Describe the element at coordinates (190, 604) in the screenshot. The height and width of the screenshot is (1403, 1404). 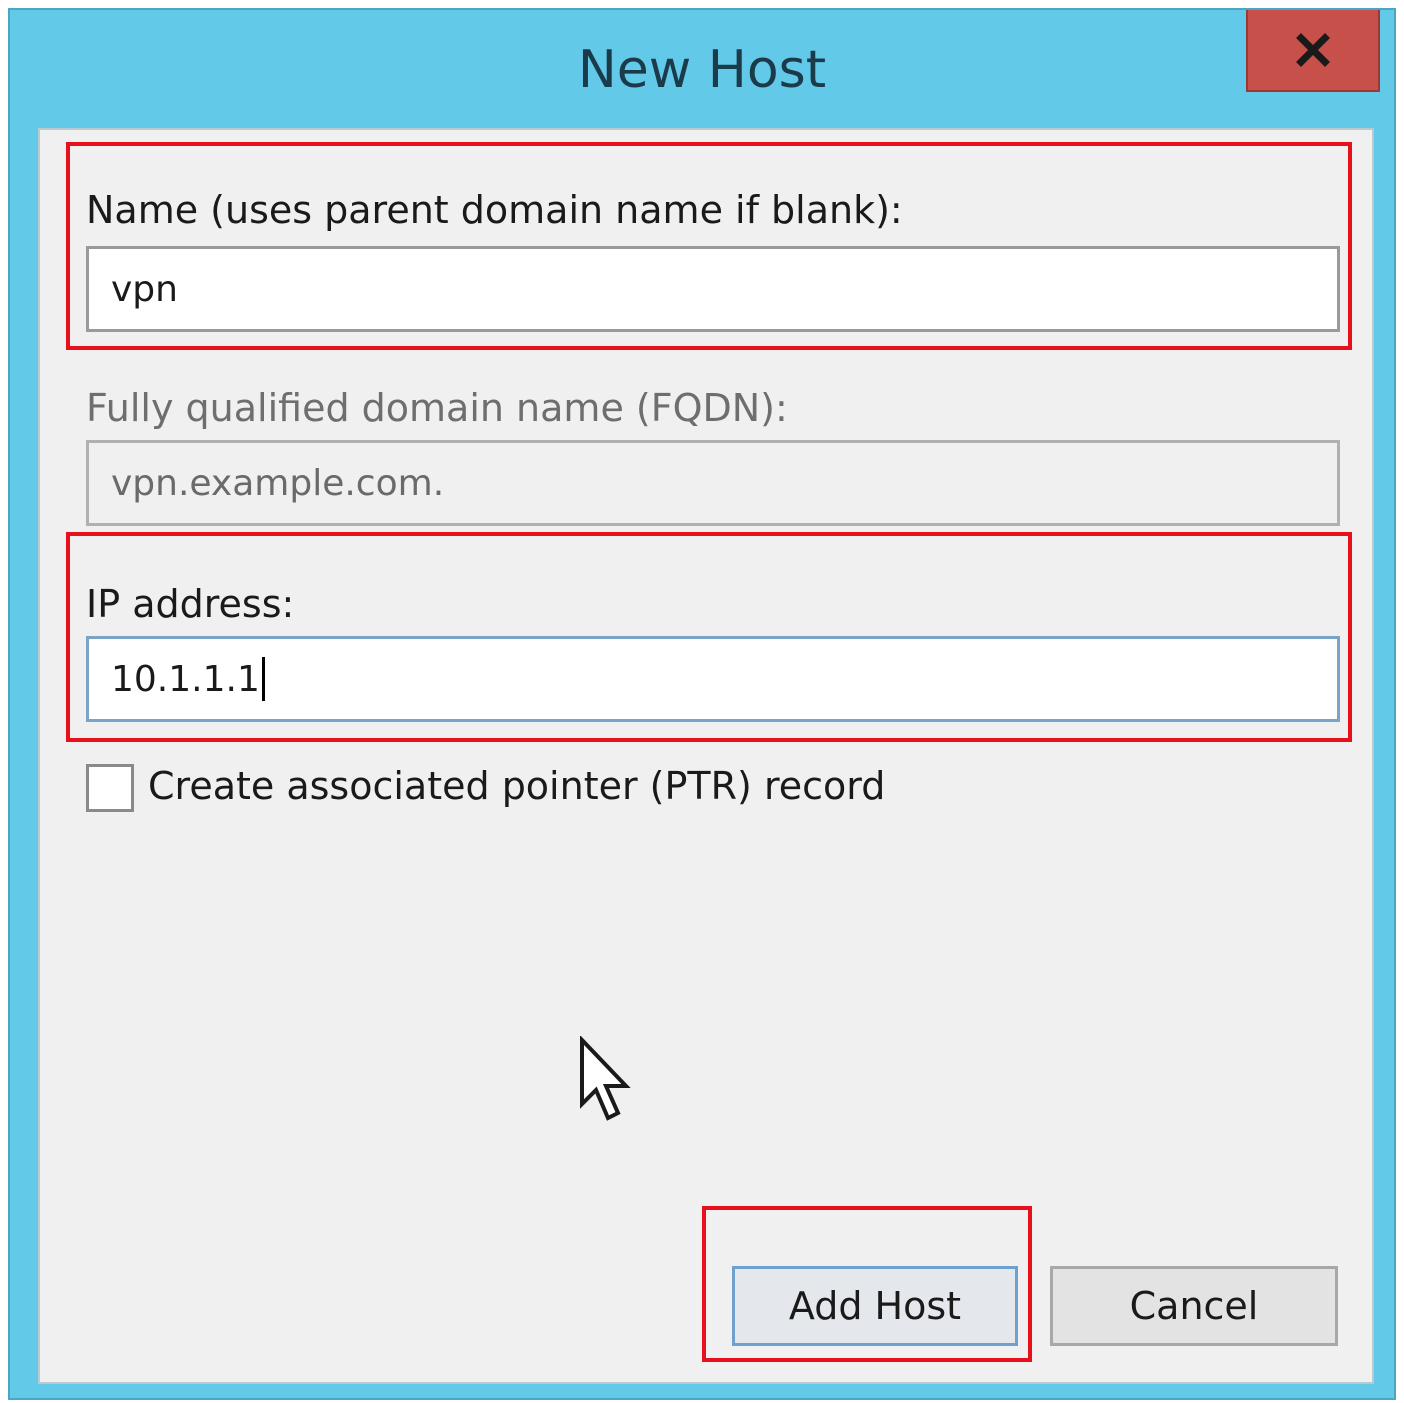
I see `ip-address-label: IP address:` at that location.